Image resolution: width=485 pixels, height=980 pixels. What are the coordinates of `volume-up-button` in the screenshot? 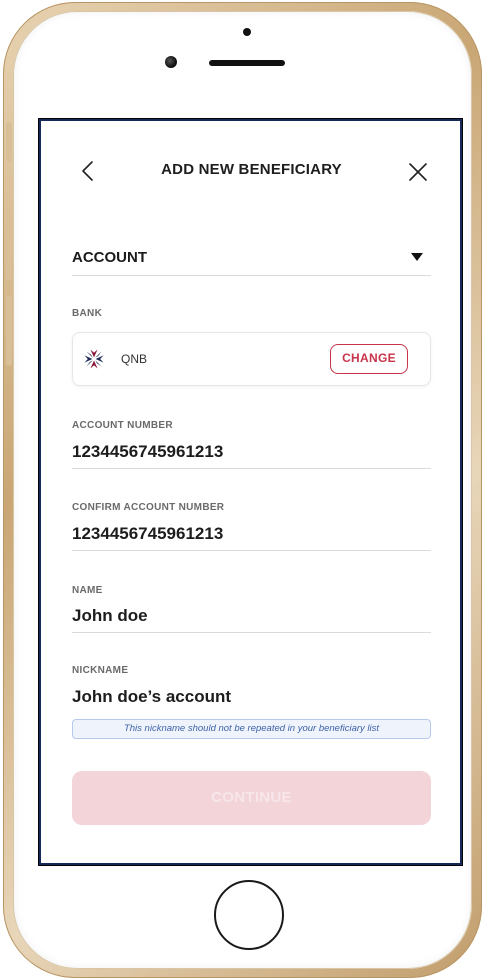 It's located at (9, 245).